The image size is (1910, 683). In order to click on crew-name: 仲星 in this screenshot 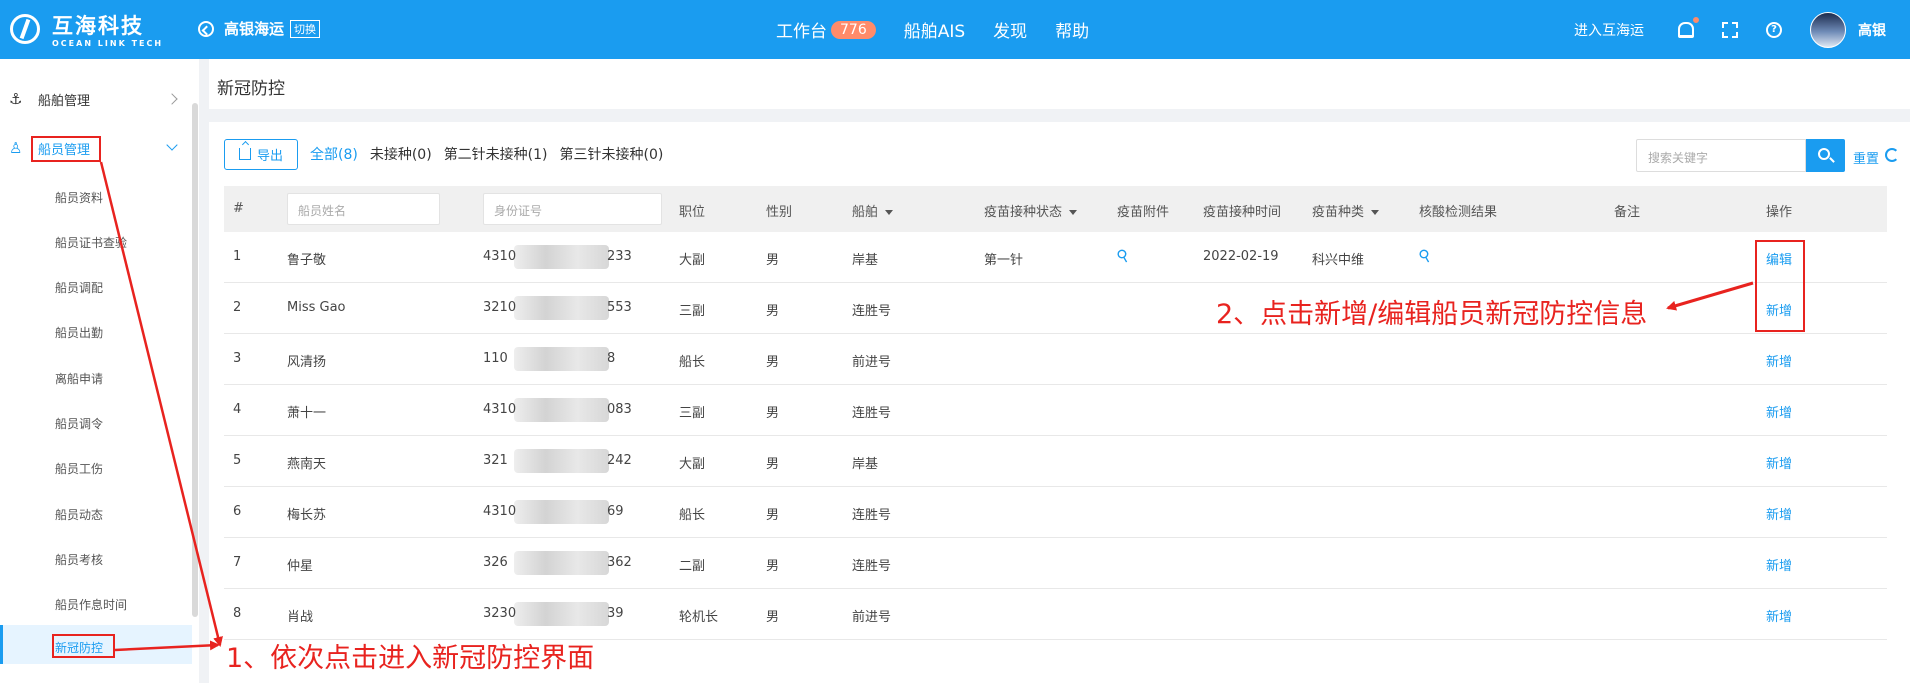, I will do `click(300, 566)`.